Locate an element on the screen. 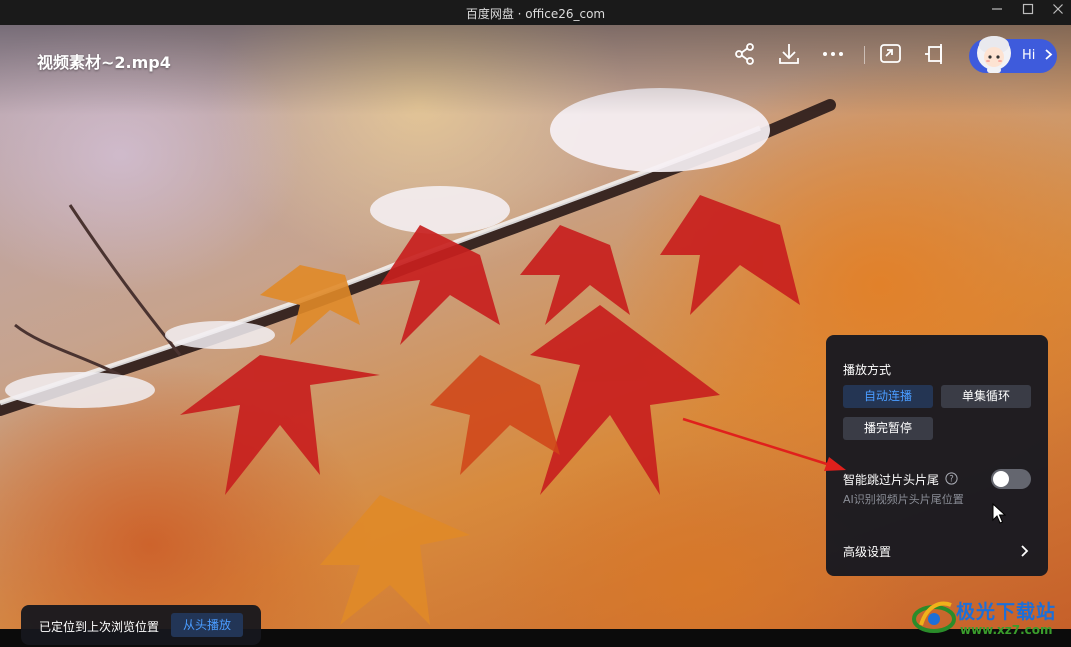 This screenshot has height=647, width=1071. download-icon is located at coordinates (789, 54).